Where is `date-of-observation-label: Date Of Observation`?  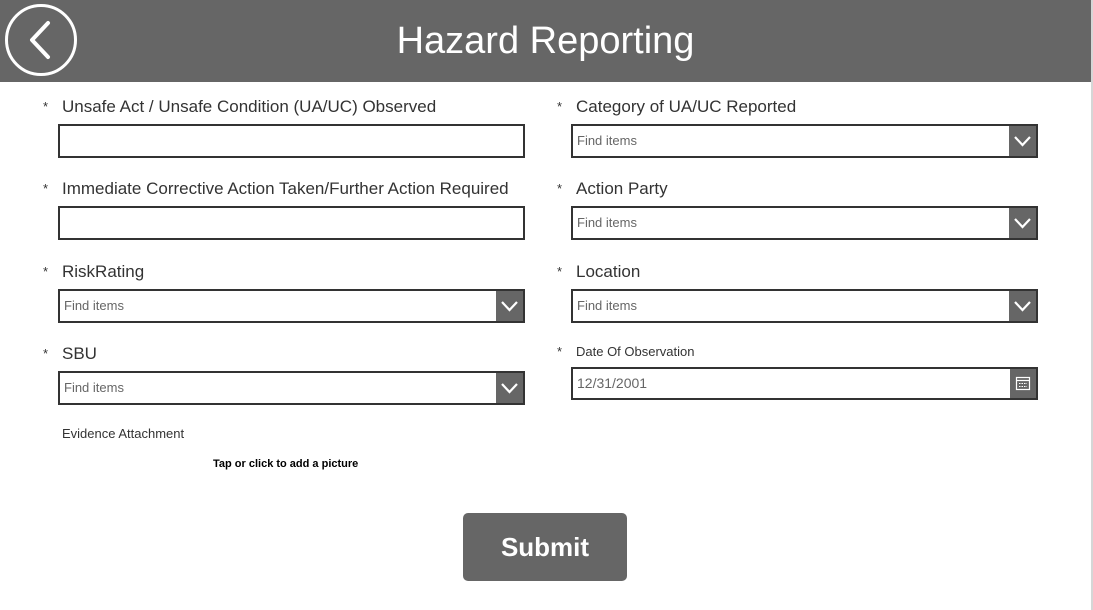
date-of-observation-label: Date Of Observation is located at coordinates (635, 351).